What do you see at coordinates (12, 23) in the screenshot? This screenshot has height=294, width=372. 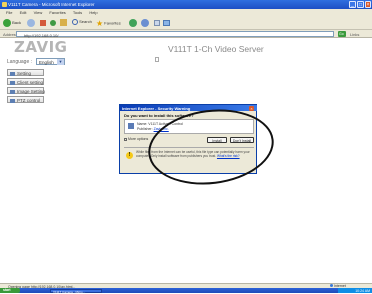 I see `back-button: Back` at bounding box center [12, 23].